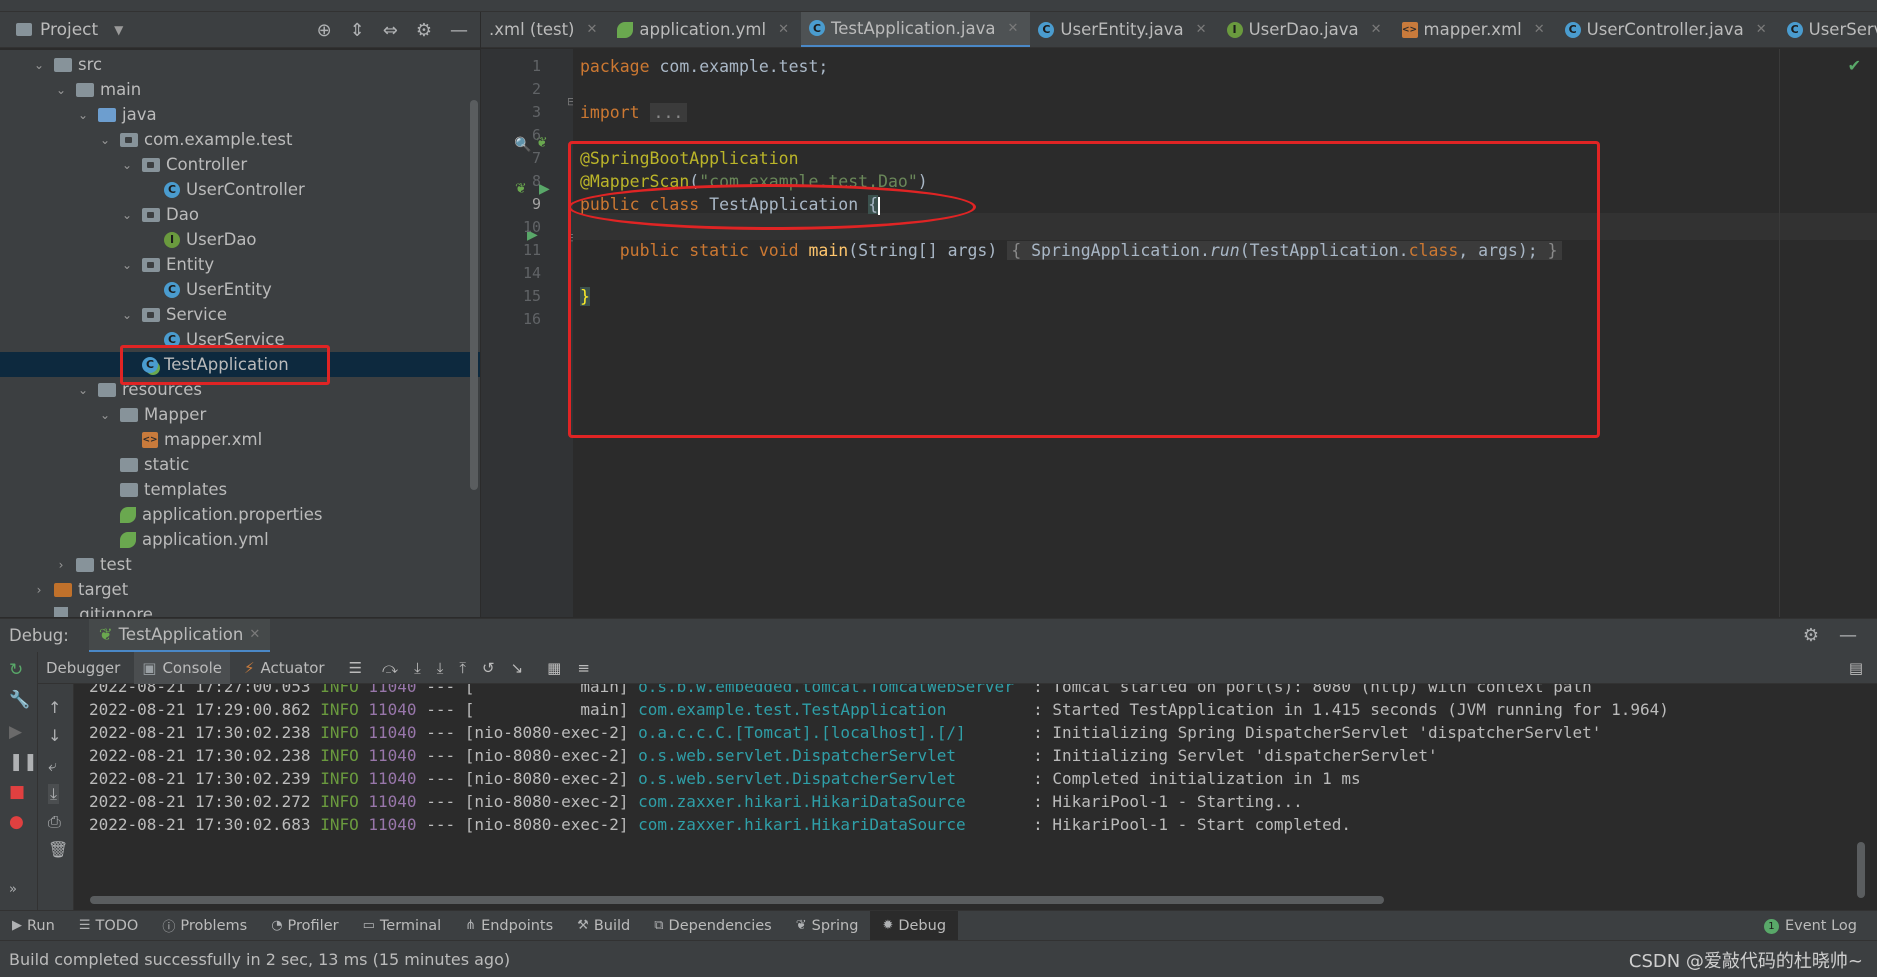 This screenshot has width=1877, height=977. Describe the element at coordinates (240, 114) in the screenshot. I see `tree-item-java: ⌄ java` at that location.